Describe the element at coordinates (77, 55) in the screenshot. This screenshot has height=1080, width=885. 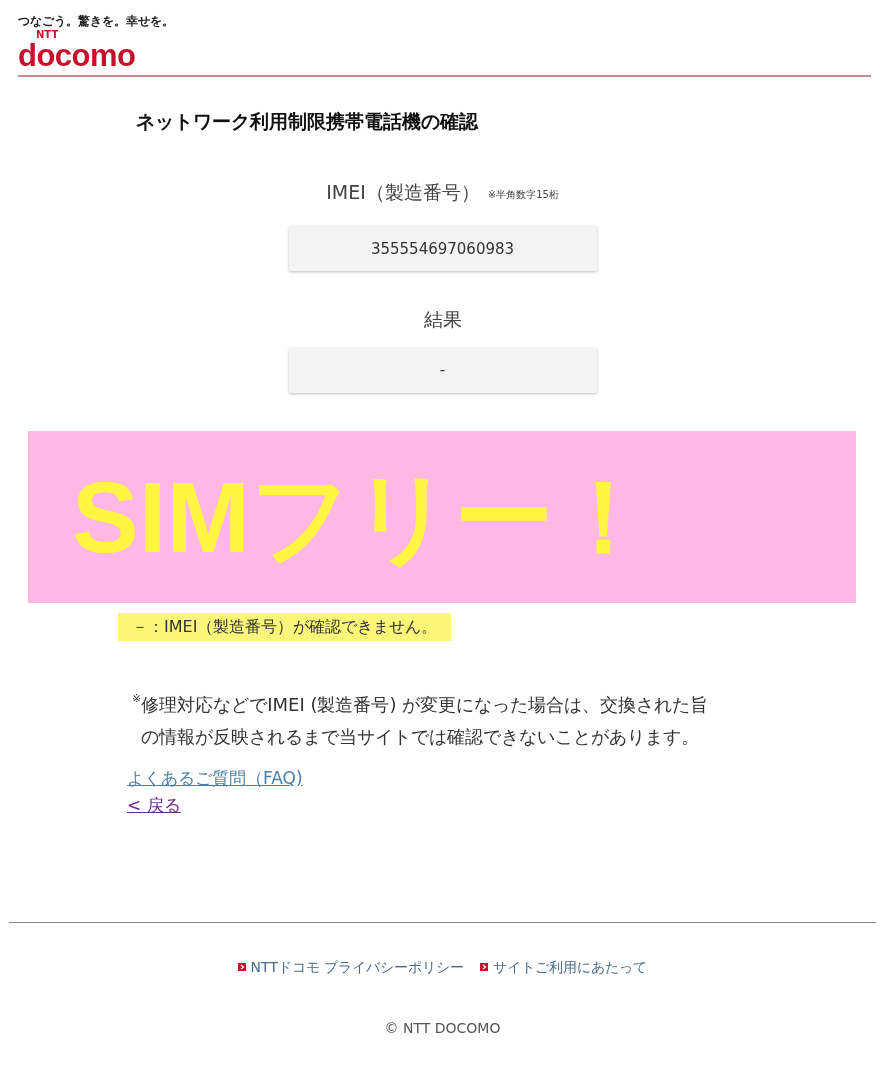
I see `logo: docomo` at that location.